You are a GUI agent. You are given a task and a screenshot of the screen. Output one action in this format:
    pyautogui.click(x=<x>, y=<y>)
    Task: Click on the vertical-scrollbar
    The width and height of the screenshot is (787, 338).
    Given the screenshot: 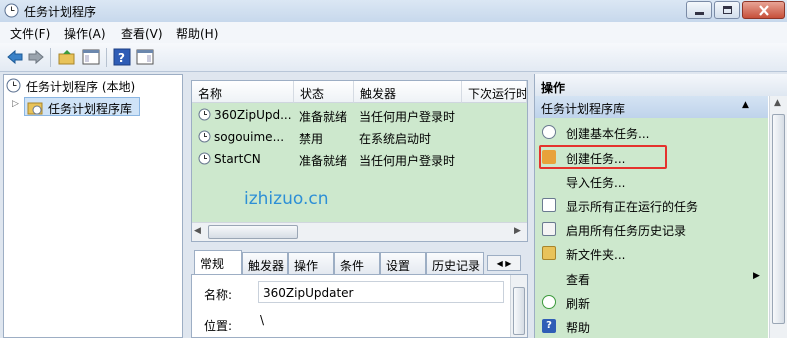 What is the action you would take?
    pyautogui.click(x=518, y=306)
    